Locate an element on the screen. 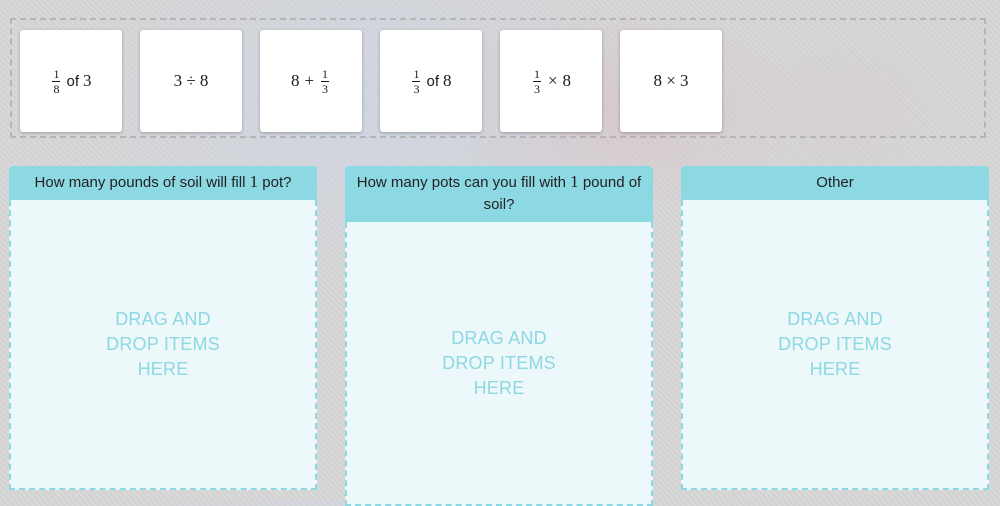  answer-tile-6: 8 × 3 is located at coordinates (671, 81).